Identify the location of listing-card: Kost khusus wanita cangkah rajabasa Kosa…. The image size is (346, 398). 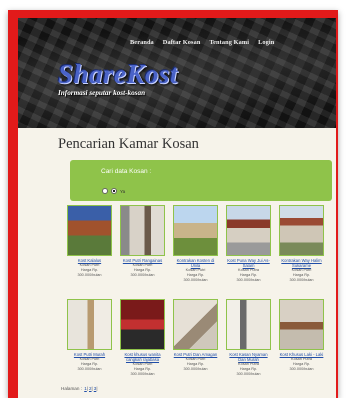
(142, 346).